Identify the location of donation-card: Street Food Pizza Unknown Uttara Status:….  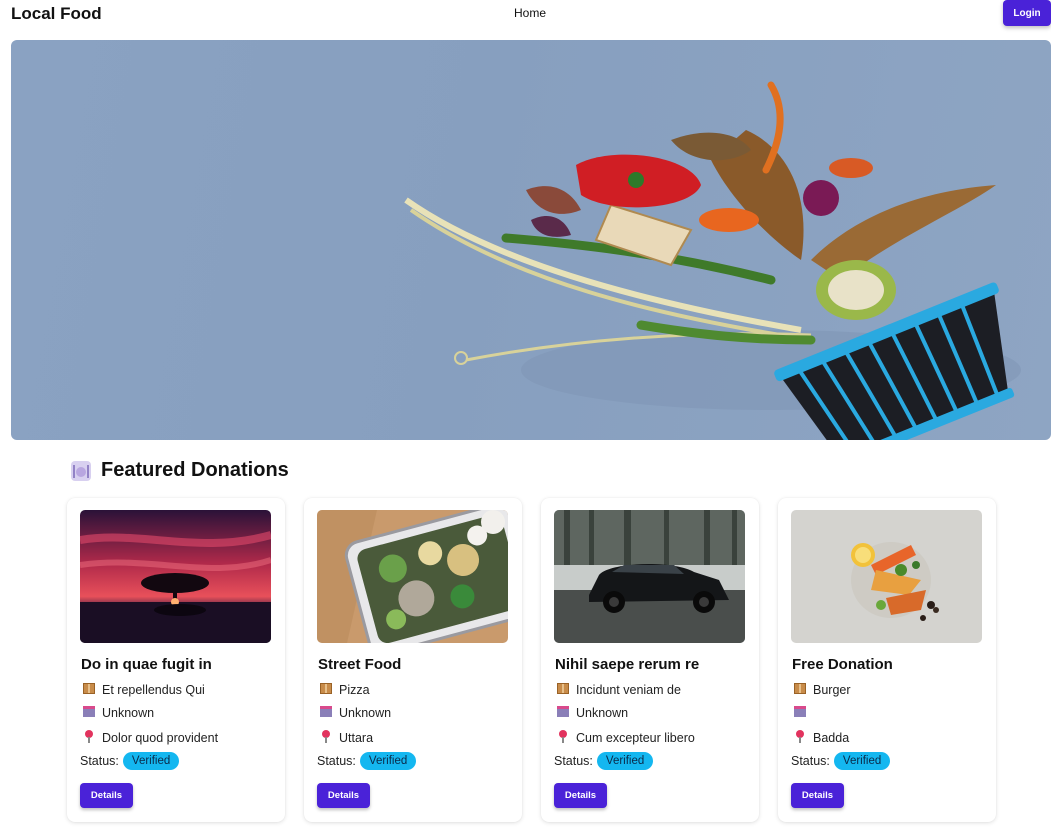
(413, 660).